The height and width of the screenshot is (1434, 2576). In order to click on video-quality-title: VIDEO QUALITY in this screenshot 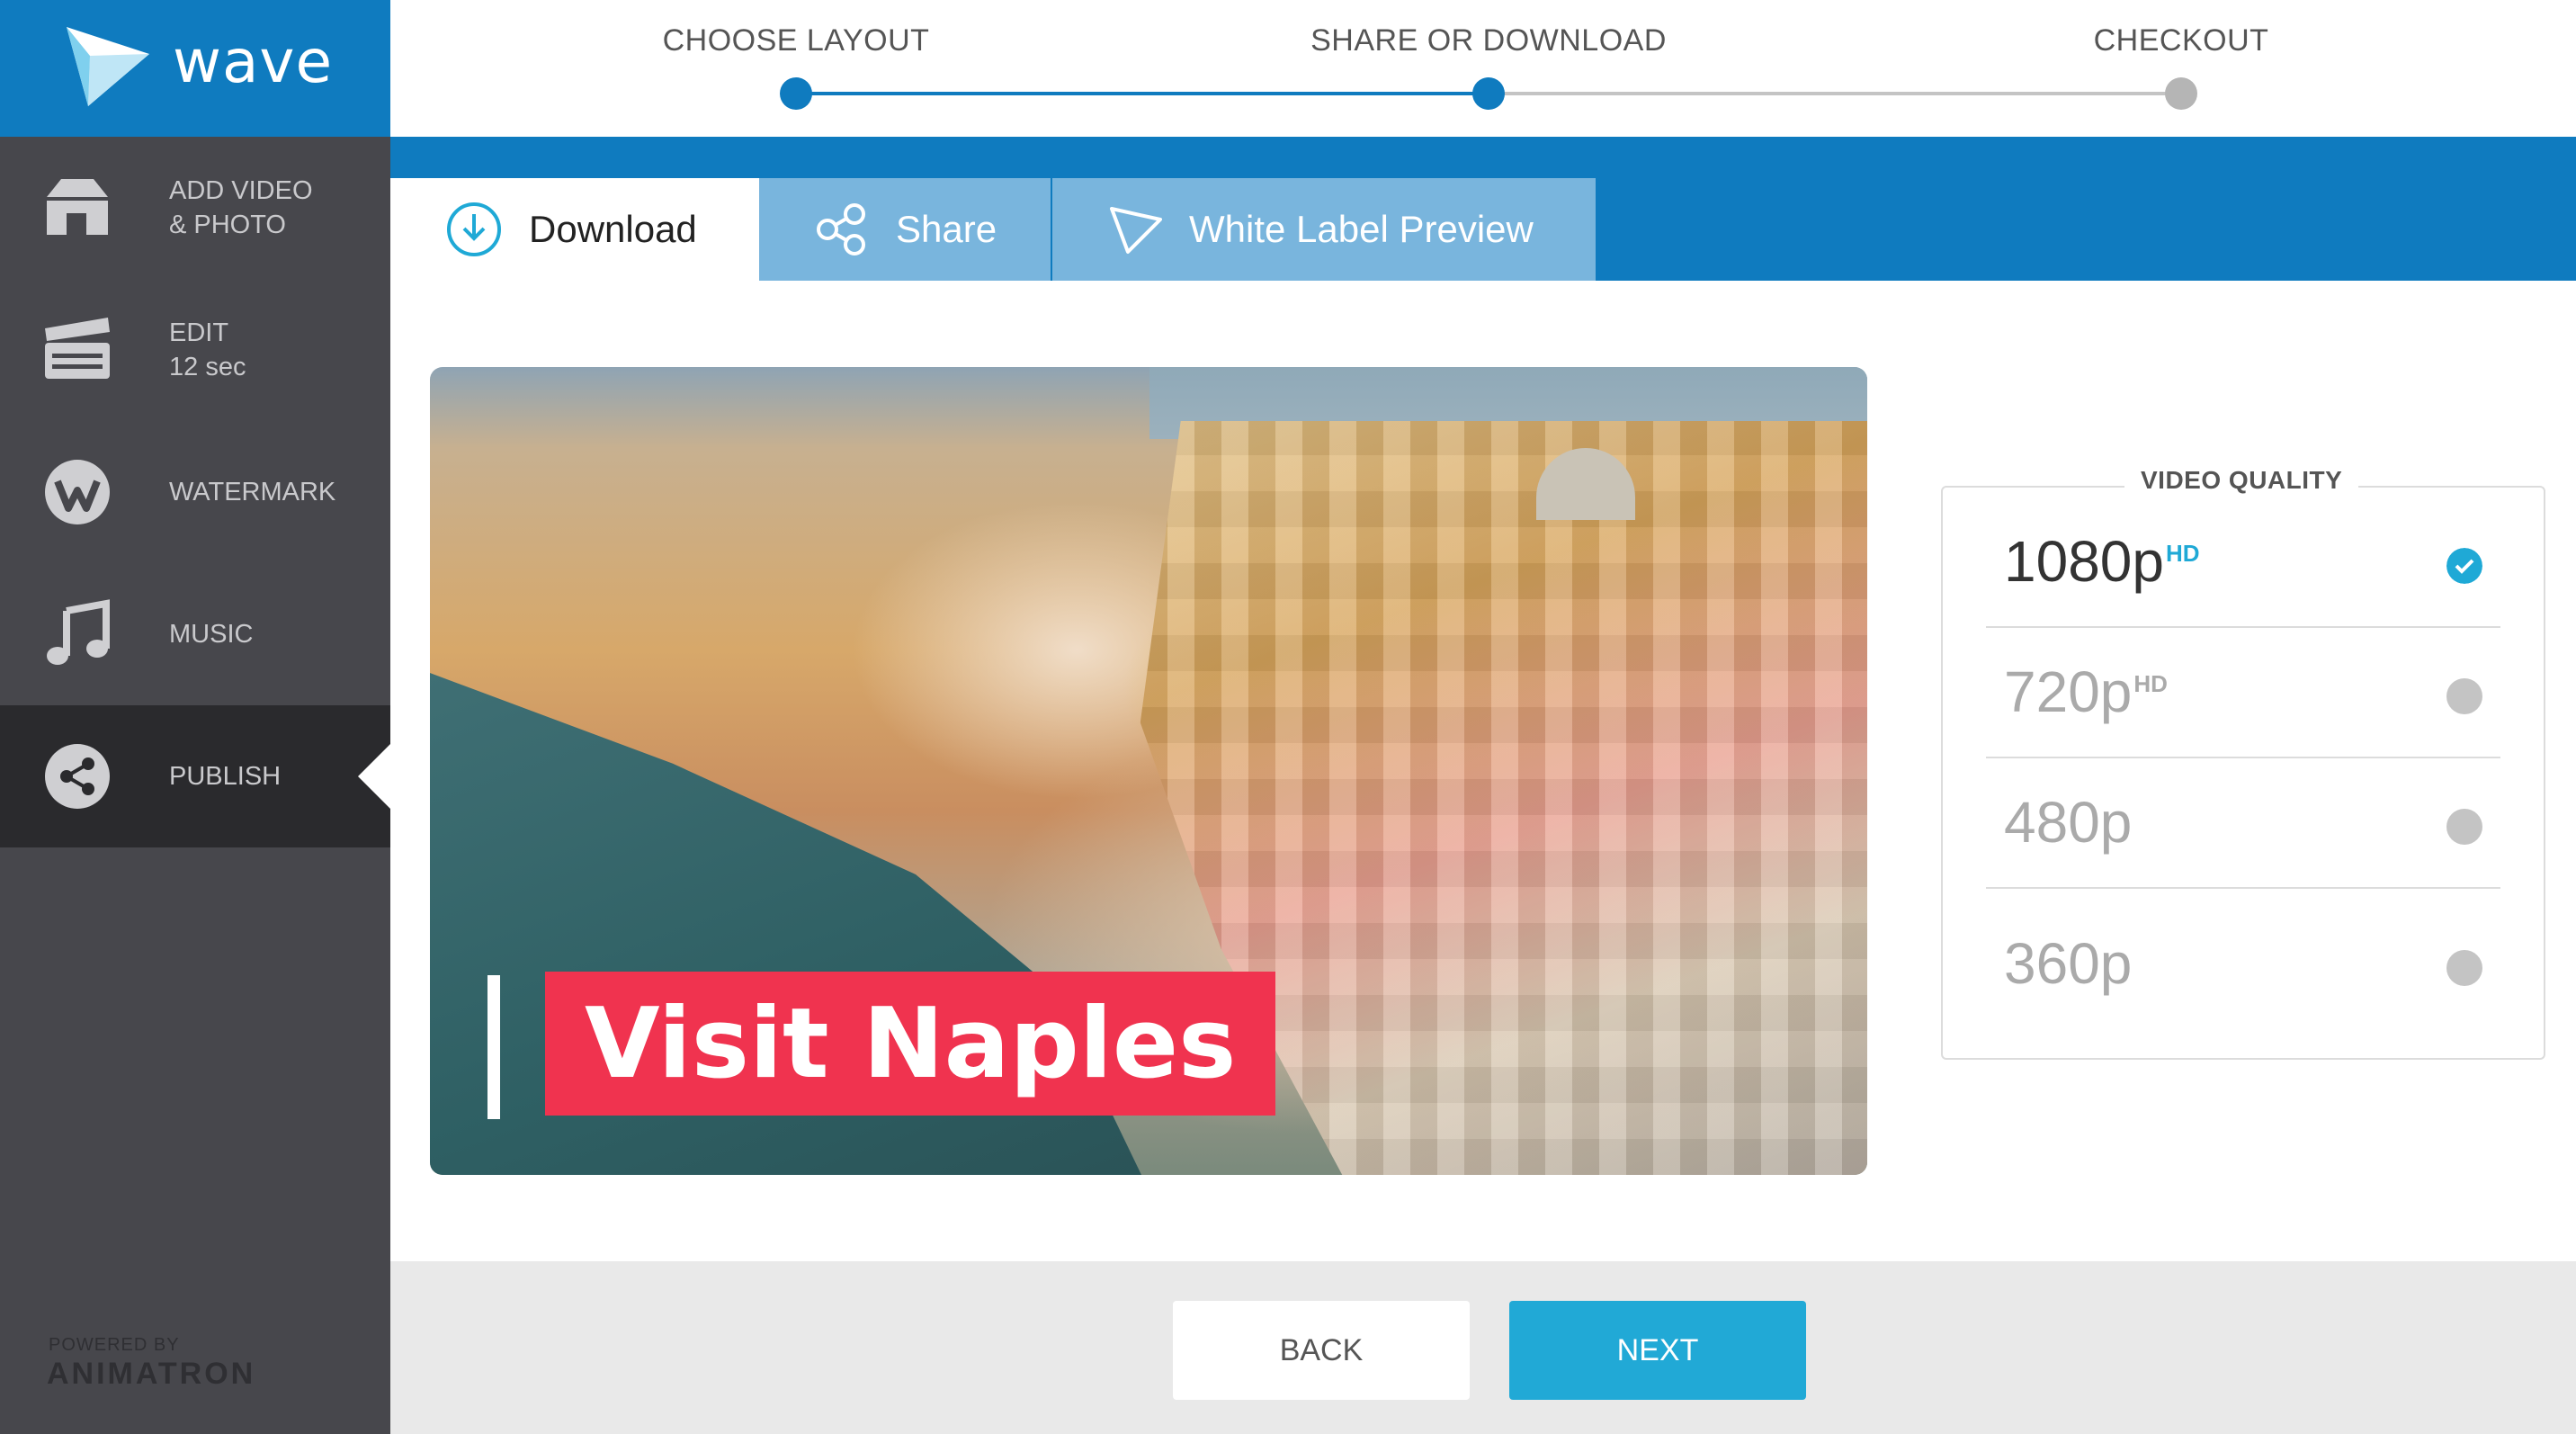, I will do `click(2241, 480)`.